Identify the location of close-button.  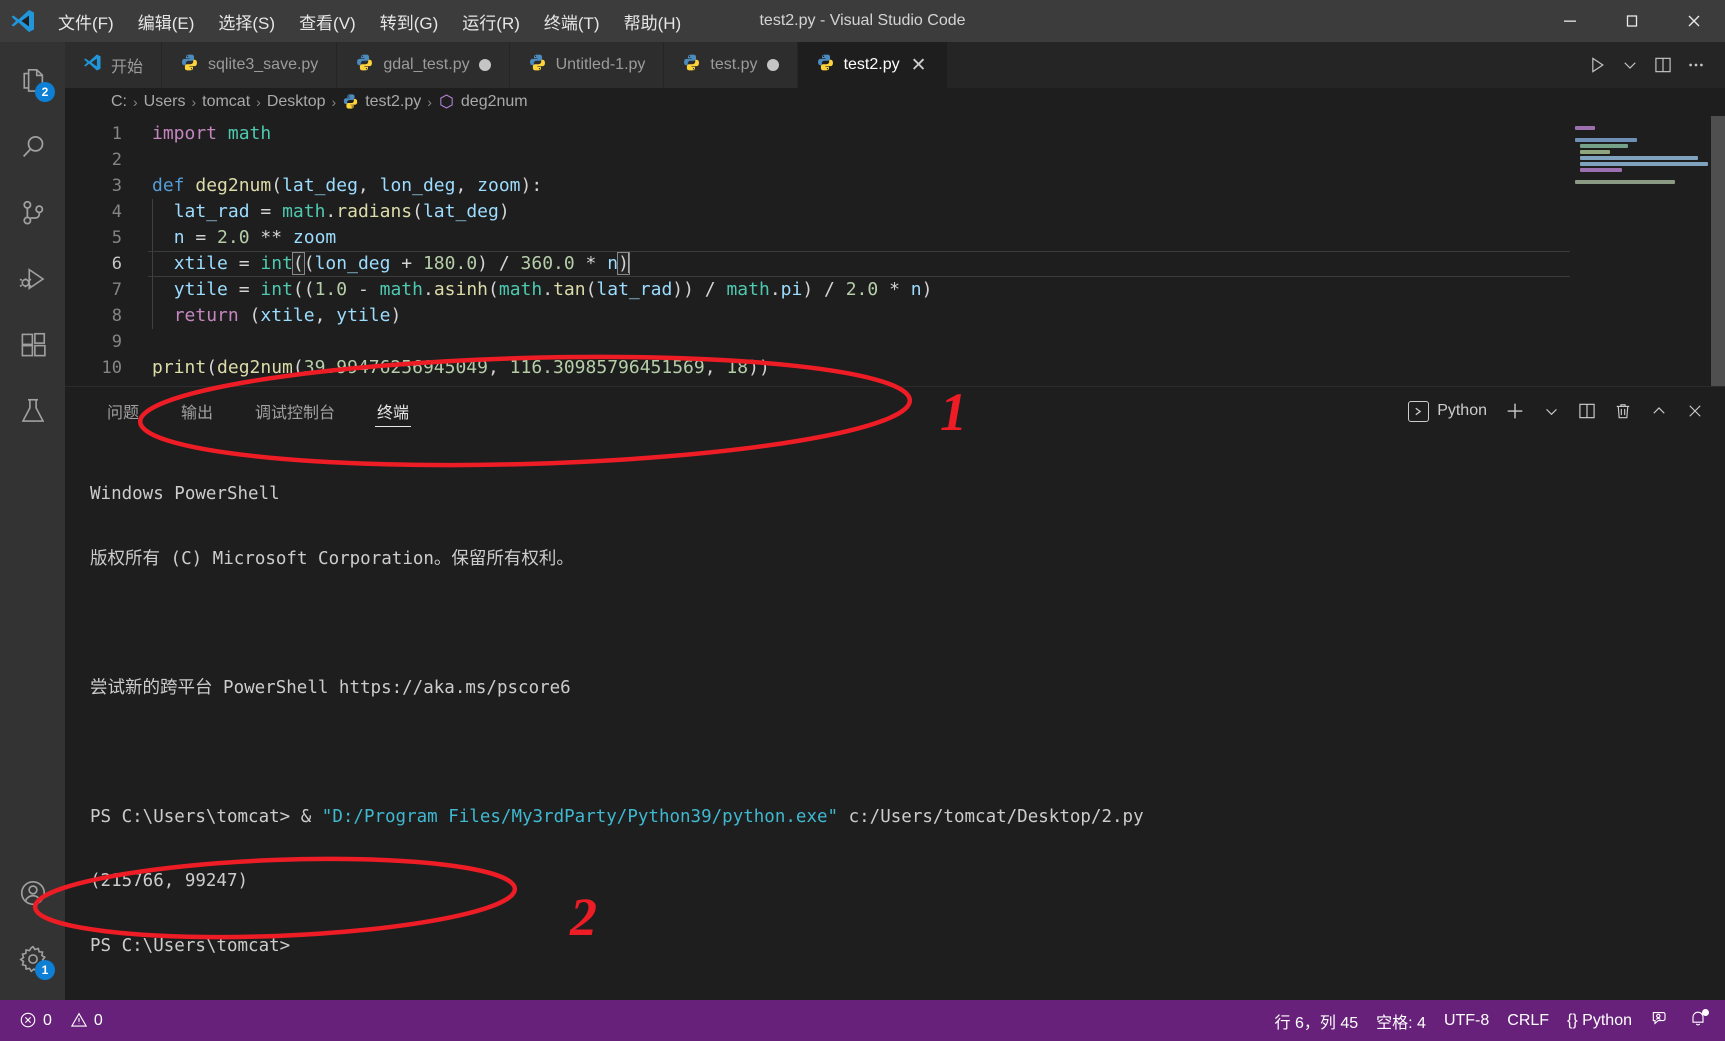
(1694, 21).